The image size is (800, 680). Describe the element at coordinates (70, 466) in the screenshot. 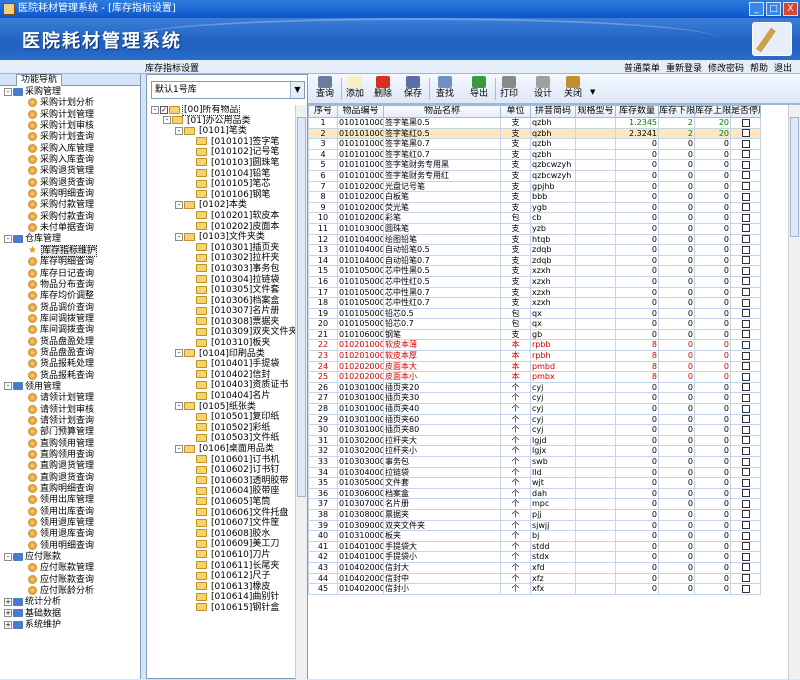

I see `nav-item: 直购退货管理` at that location.